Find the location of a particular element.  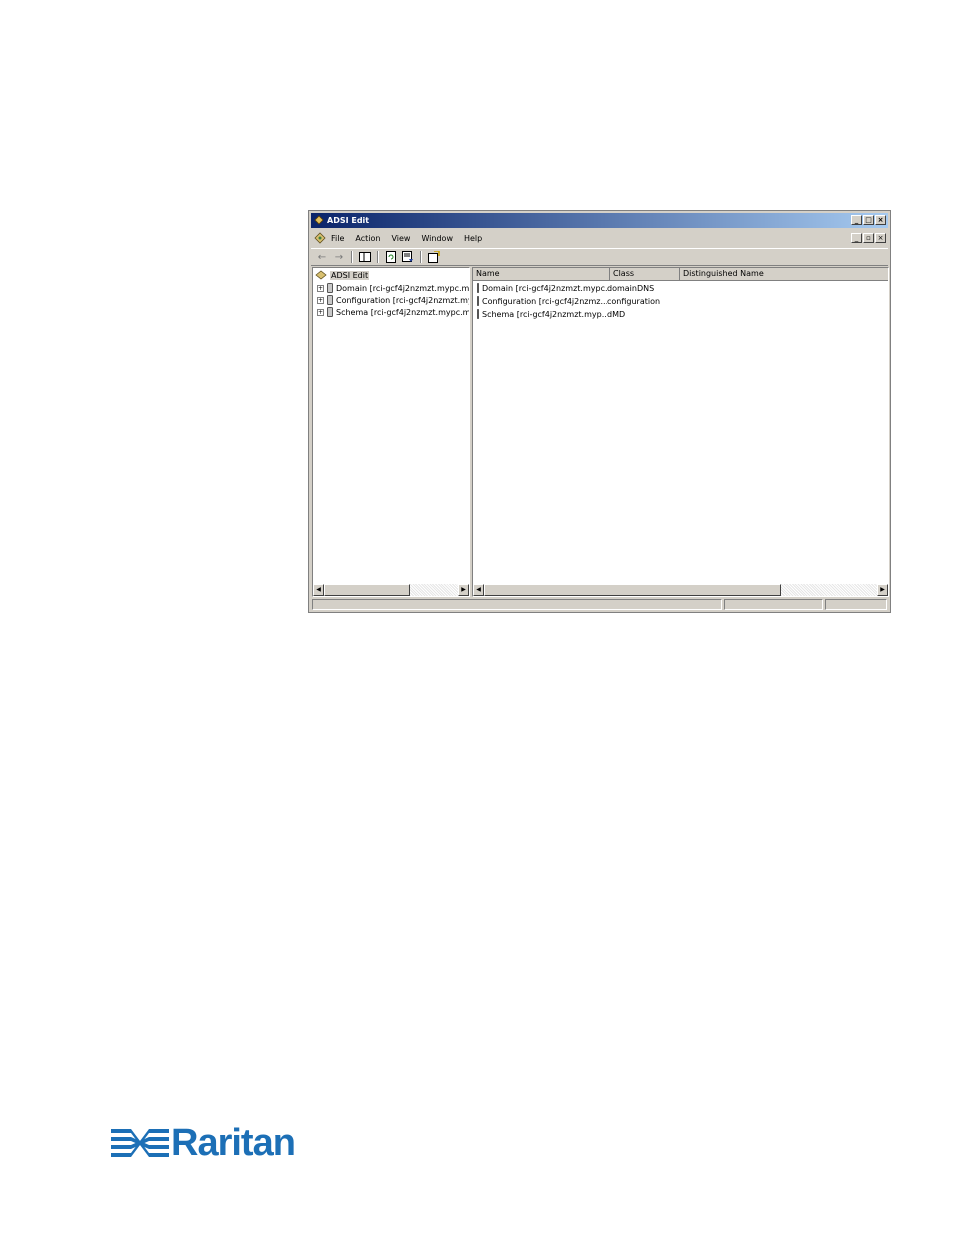

tree-root-label: ADSI Edit is located at coordinates (350, 275).